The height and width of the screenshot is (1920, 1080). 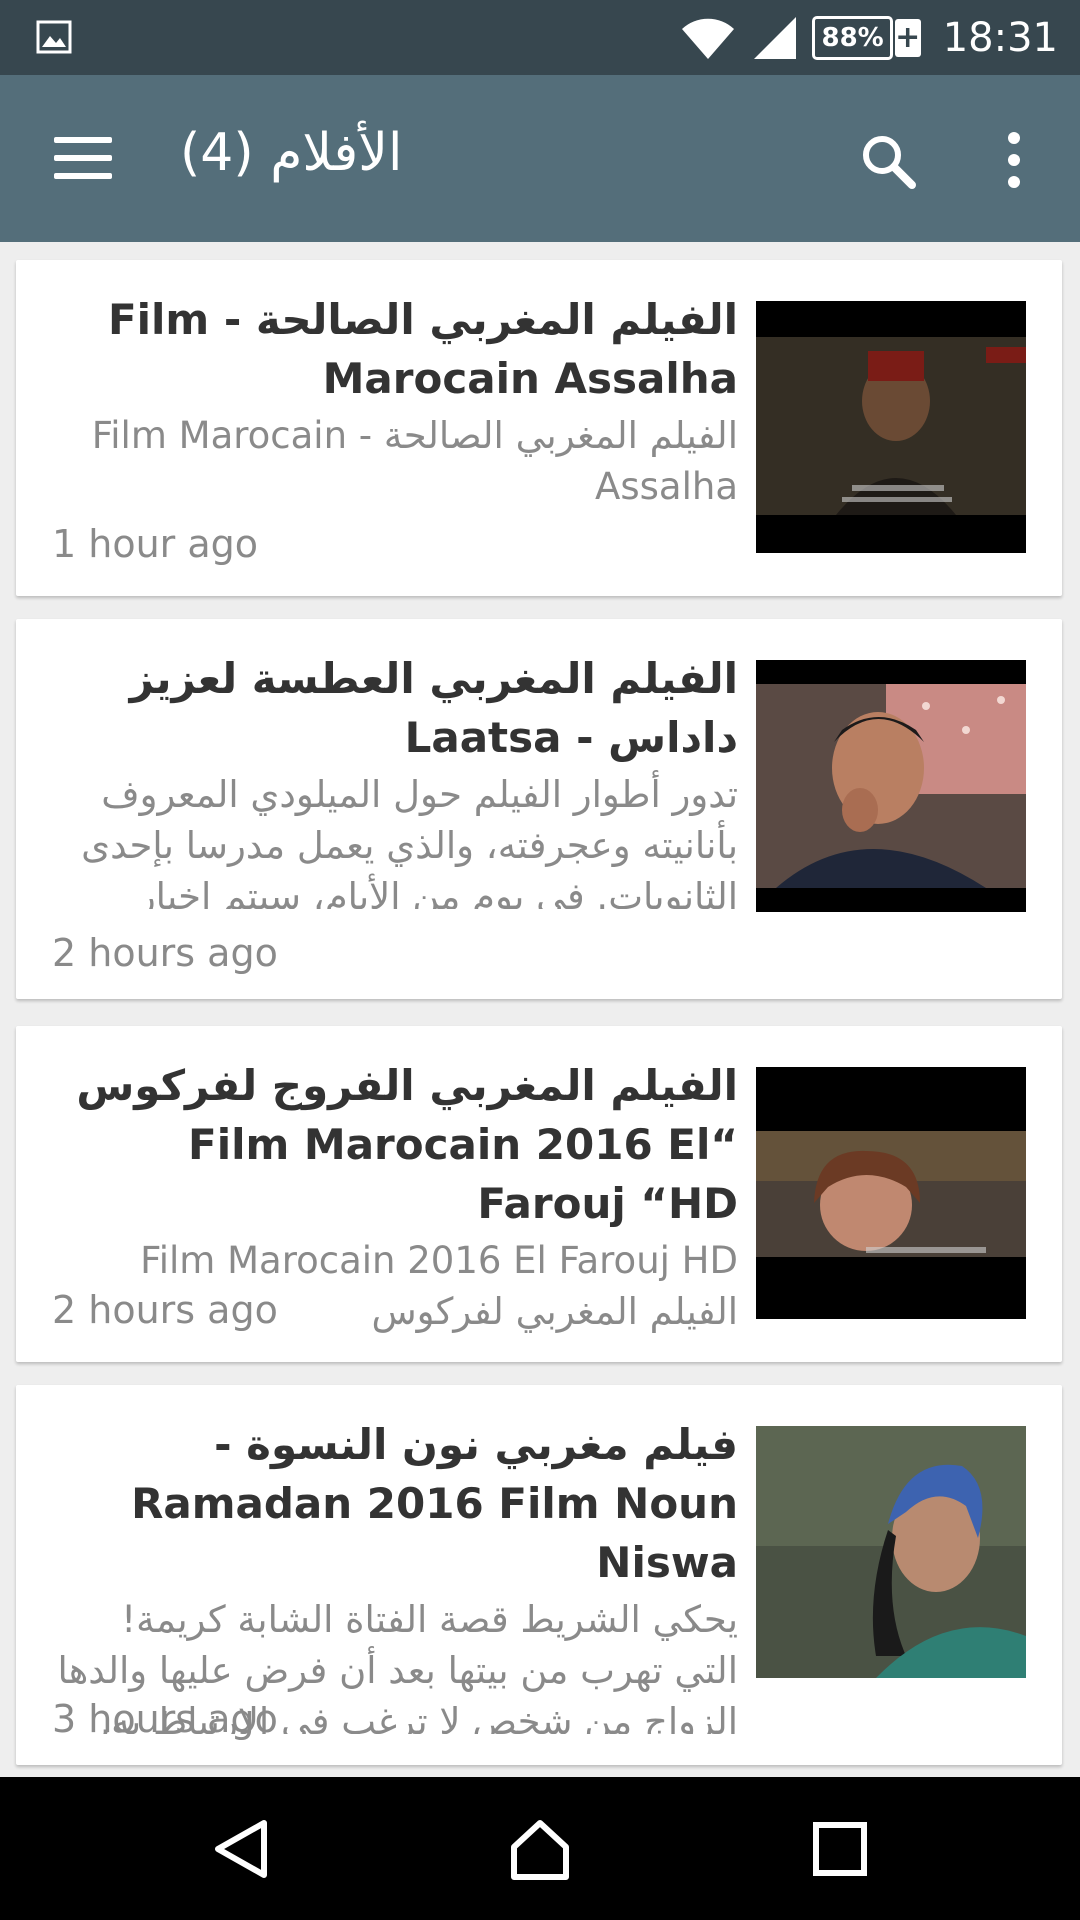 What do you see at coordinates (1000, 37) in the screenshot?
I see `clock: 18:31` at bounding box center [1000, 37].